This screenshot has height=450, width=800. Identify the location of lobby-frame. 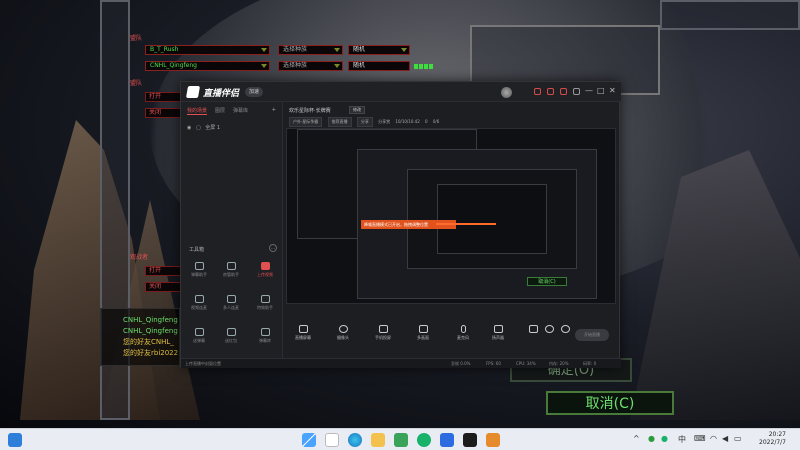
(730, 15).